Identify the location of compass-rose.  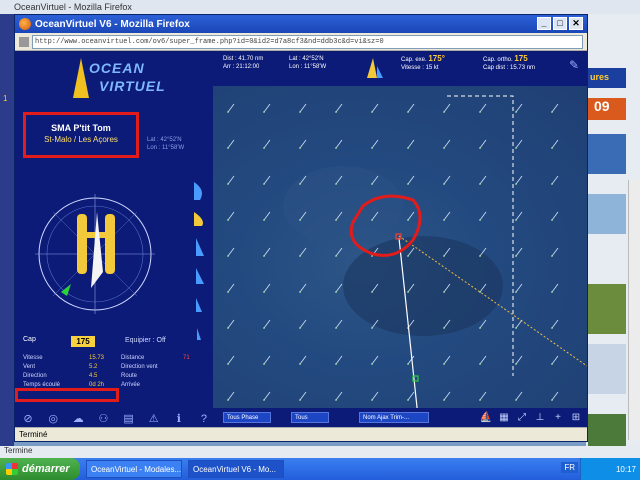
(95, 254).